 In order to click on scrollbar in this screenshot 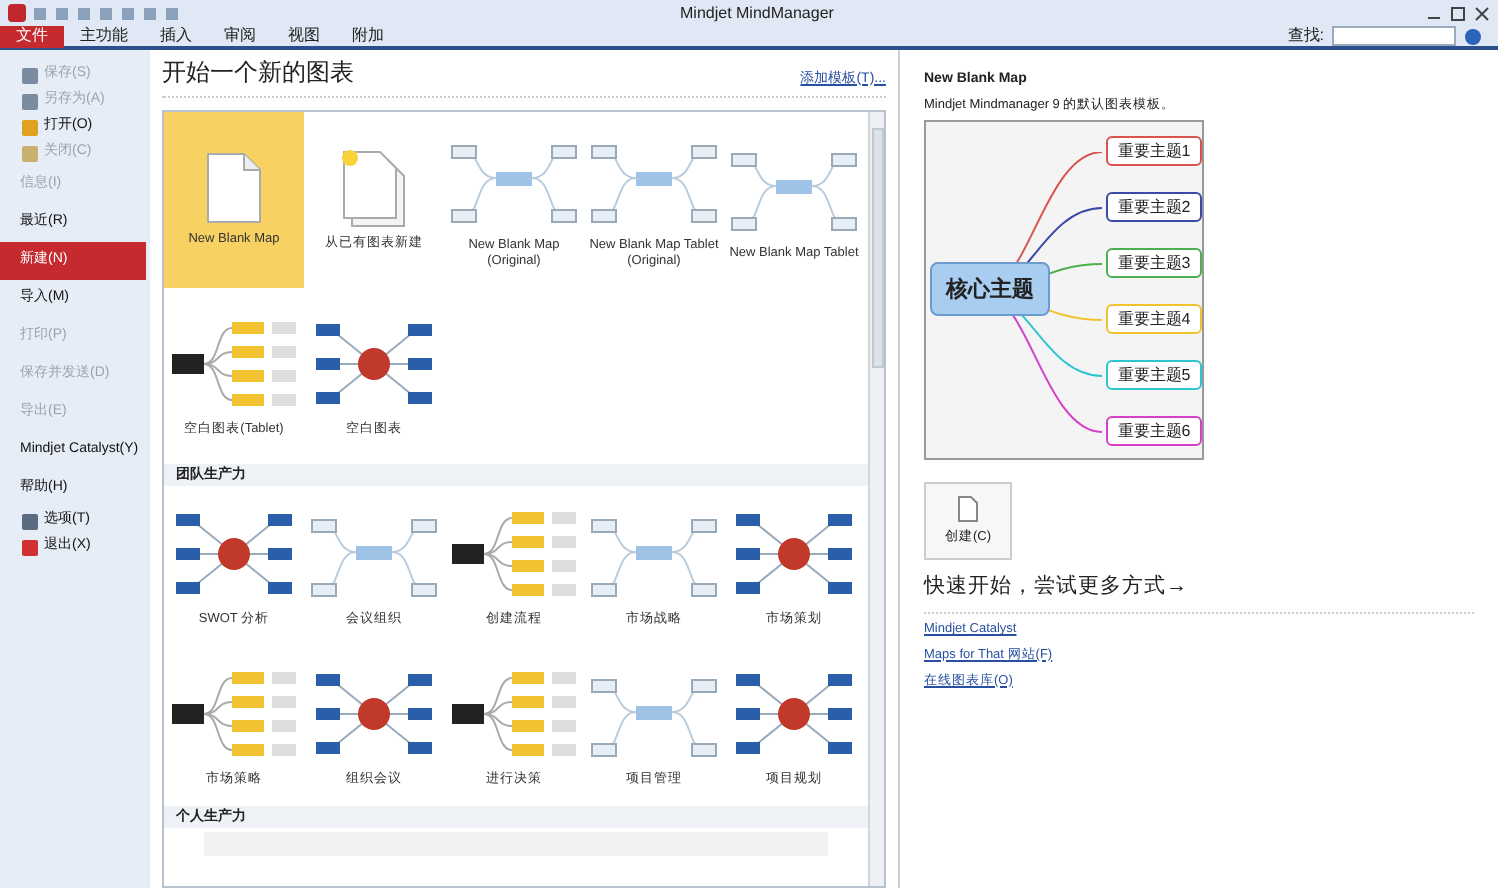, I will do `click(876, 499)`.